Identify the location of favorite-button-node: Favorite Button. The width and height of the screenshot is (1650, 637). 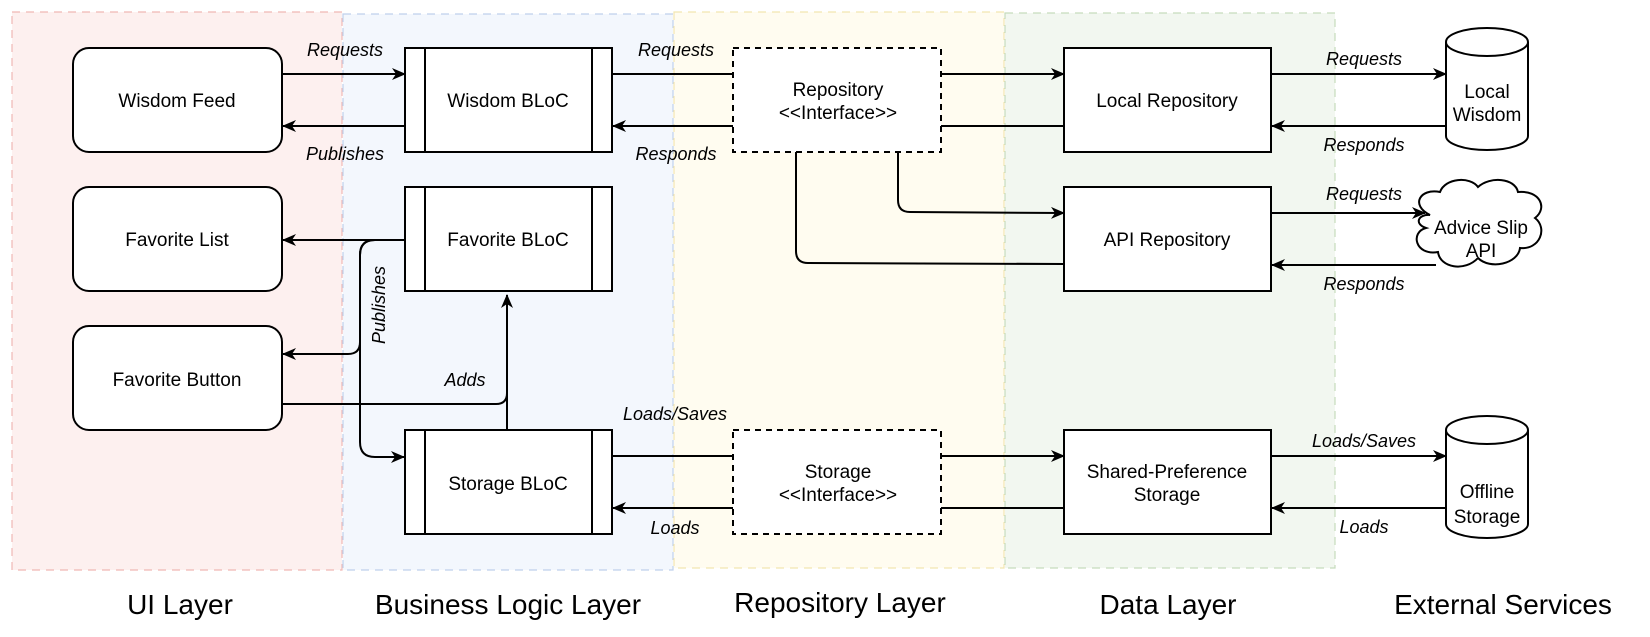
(177, 378).